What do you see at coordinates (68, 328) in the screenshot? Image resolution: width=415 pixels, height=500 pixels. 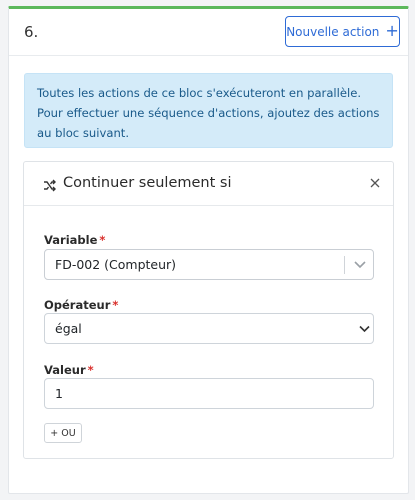 I see `operator-select-value: égal` at bounding box center [68, 328].